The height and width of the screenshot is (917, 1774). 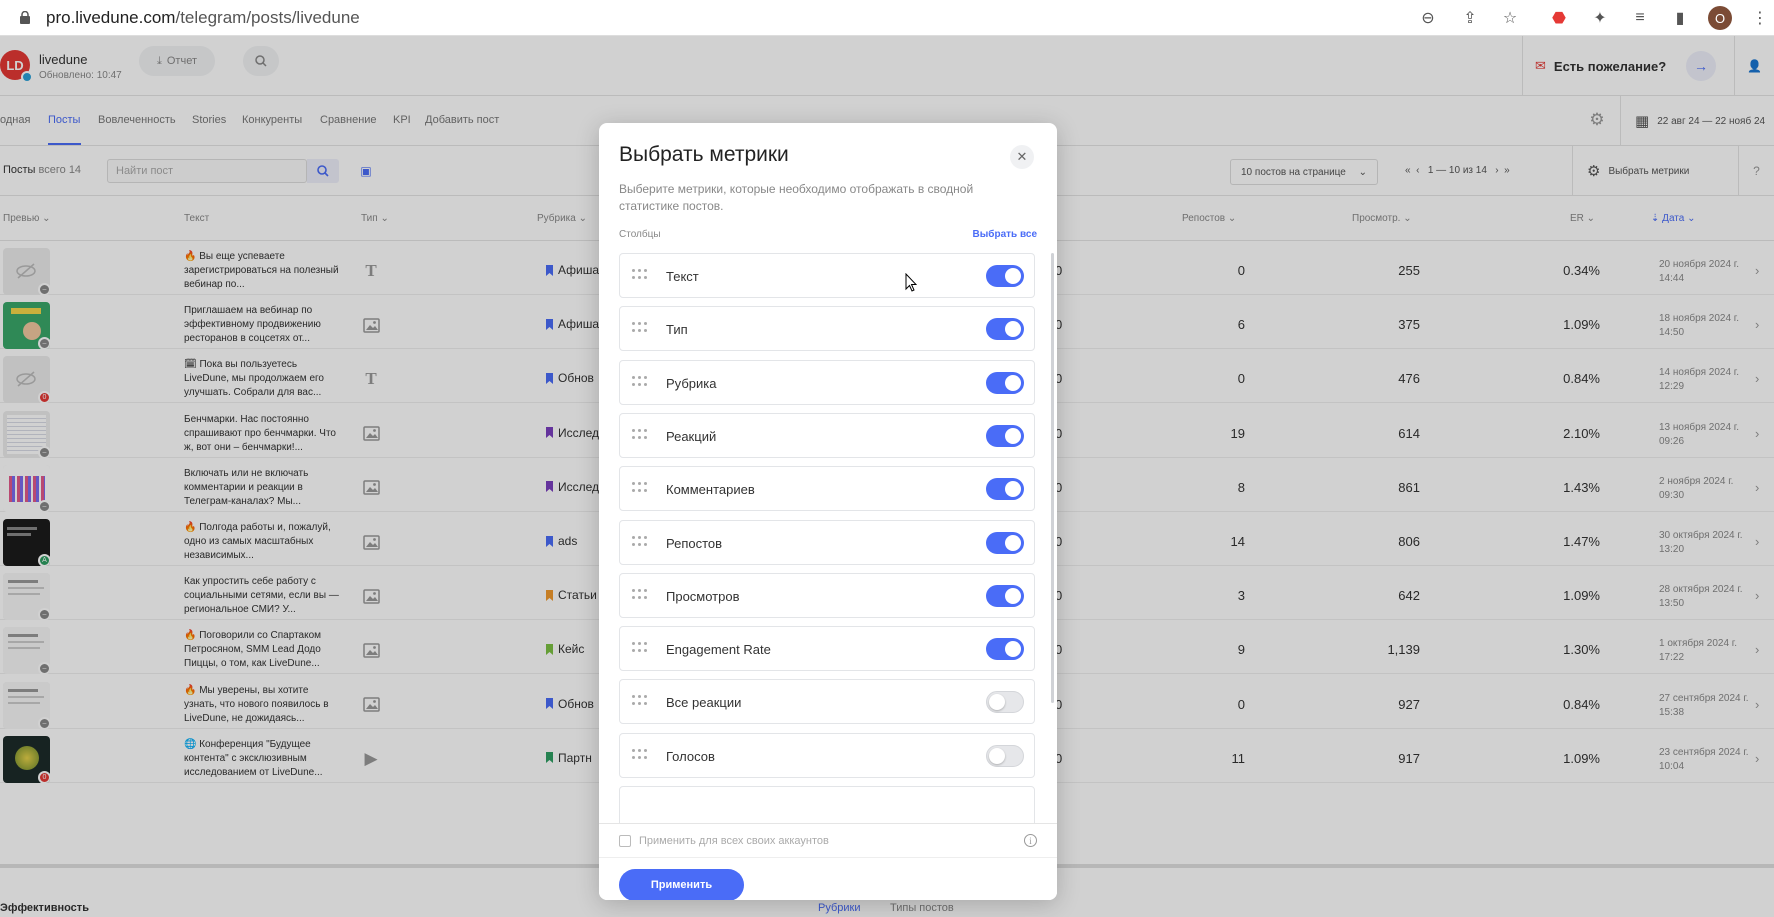 What do you see at coordinates (203, 18) in the screenshot?
I see `address-bar: pro.livedune.com/telegram/posts/livedune` at bounding box center [203, 18].